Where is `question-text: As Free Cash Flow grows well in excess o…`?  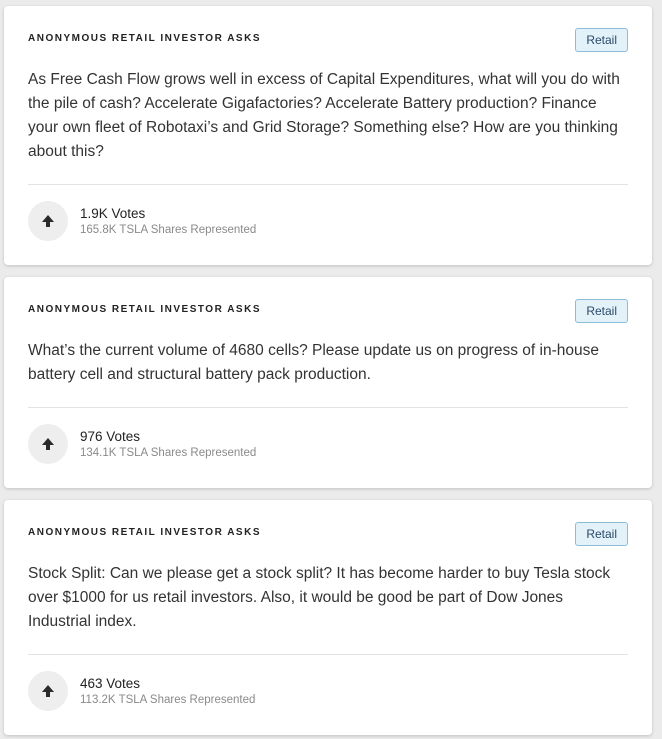
question-text: As Free Cash Flow grows well in excess o… is located at coordinates (324, 115).